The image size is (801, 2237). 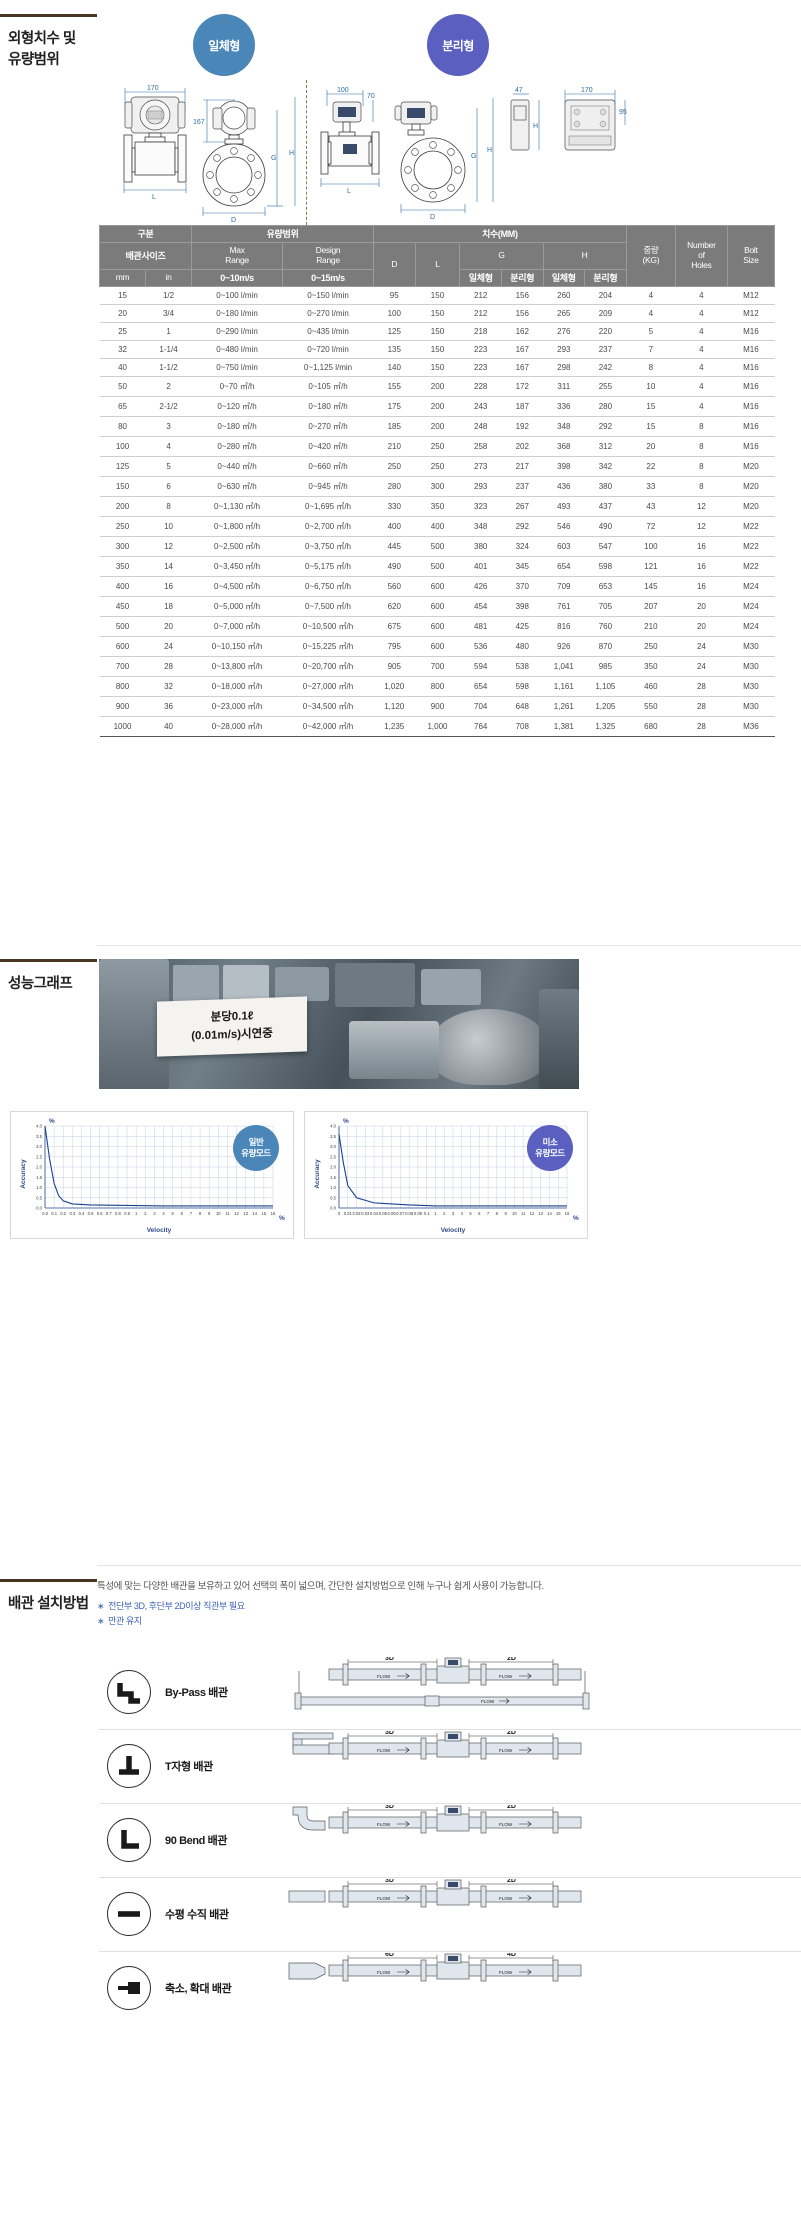 I want to click on cell-design-range: 0~27,000 ㎥/h, so click(x=328, y=687).